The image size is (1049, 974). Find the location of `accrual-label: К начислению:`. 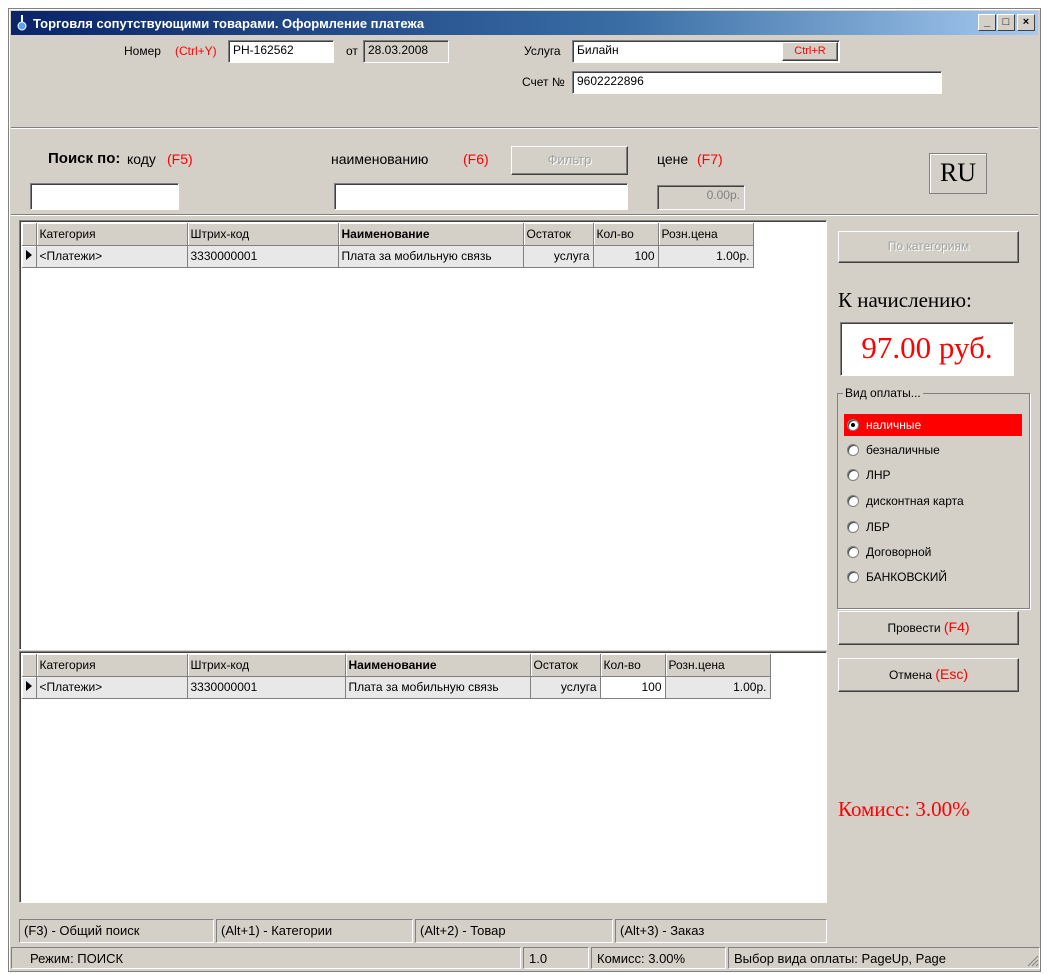

accrual-label: К начислению: is located at coordinates (905, 300).